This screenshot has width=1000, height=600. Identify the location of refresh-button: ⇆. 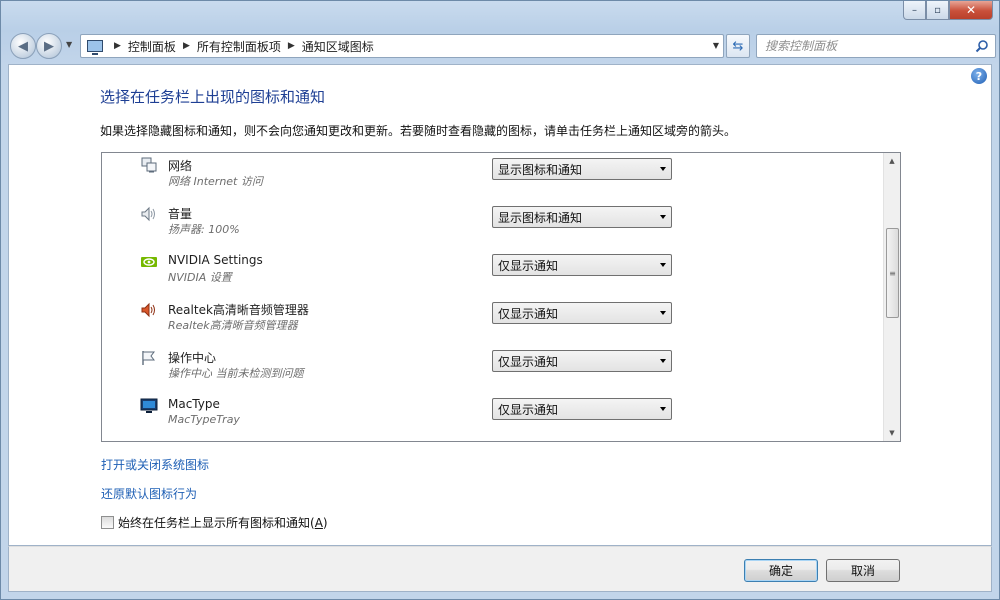
(738, 46).